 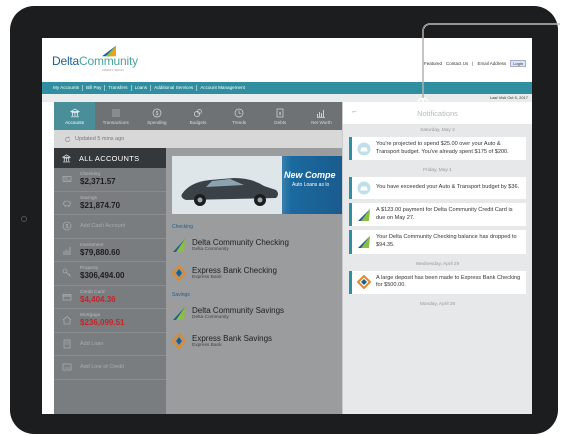 I want to click on login-button: Login, so click(x=518, y=63).